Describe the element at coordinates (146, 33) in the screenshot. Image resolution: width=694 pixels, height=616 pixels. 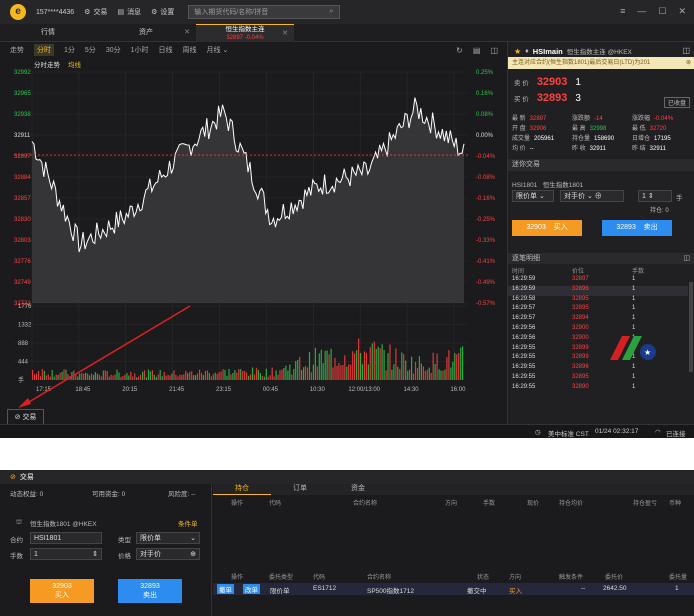
I see `tab-assets: 资产 ✕` at that location.